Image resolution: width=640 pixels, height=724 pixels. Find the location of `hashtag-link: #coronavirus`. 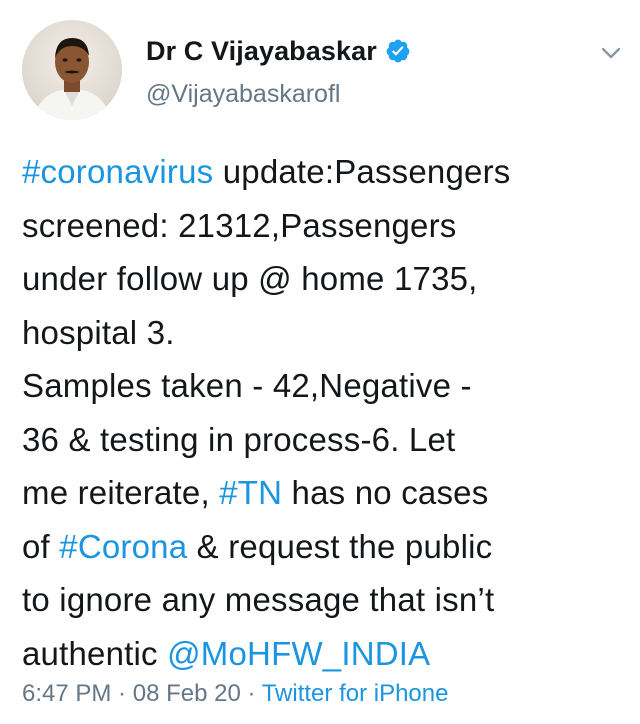

hashtag-link: #coronavirus is located at coordinates (117, 171).